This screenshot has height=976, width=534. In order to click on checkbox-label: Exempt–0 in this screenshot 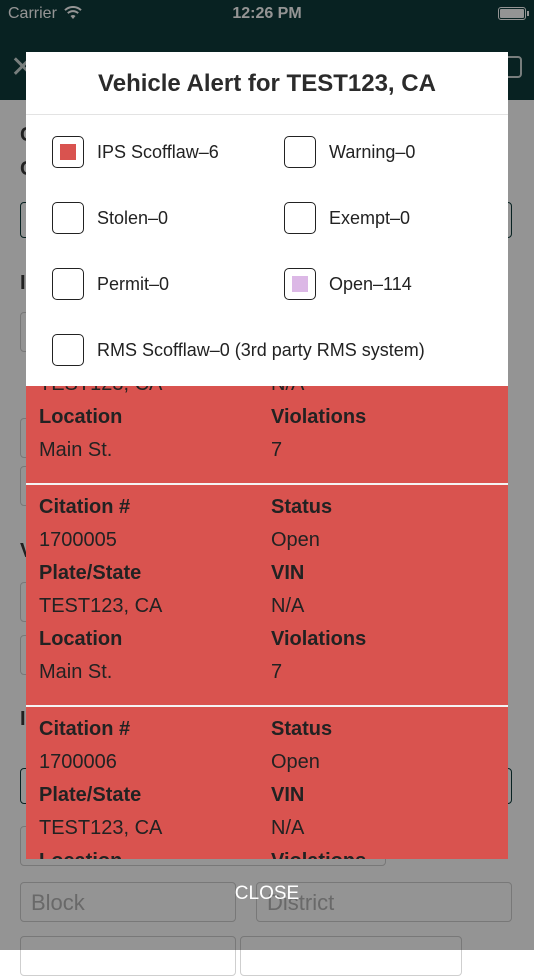, I will do `click(370, 218)`.